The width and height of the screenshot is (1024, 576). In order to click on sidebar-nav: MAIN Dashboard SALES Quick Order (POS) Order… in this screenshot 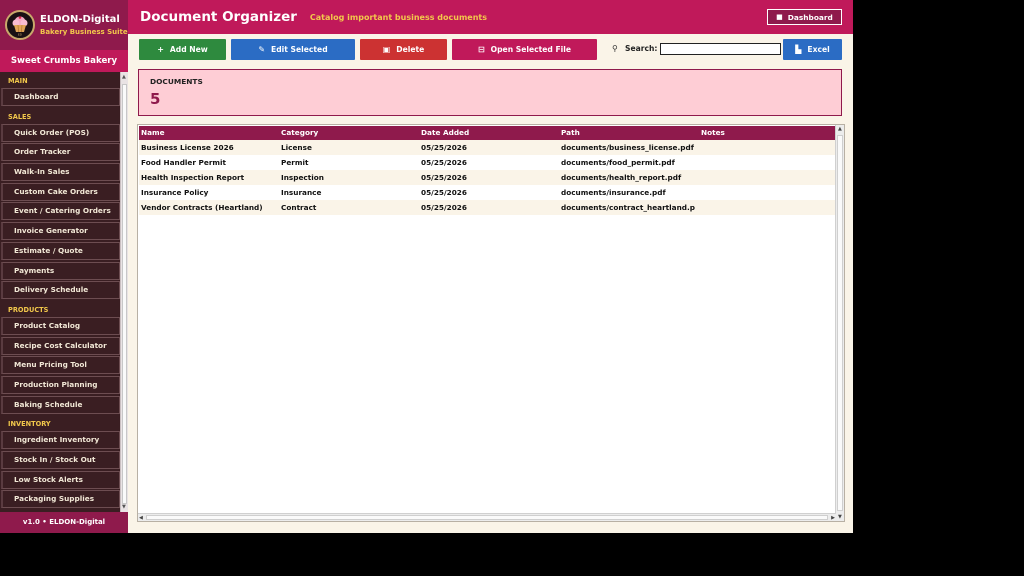, I will do `click(64, 292)`.